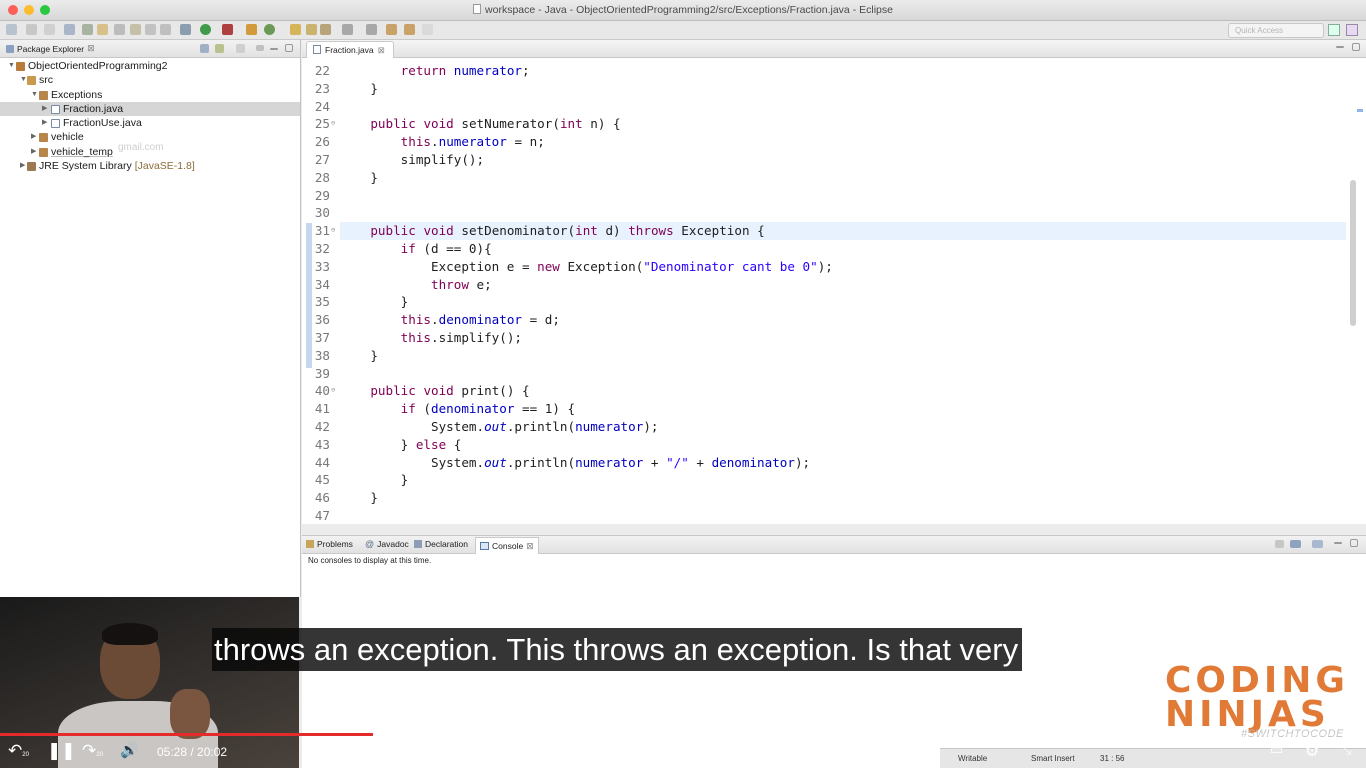  Describe the element at coordinates (824, 302) in the screenshot. I see `code-line: 35 }` at that location.